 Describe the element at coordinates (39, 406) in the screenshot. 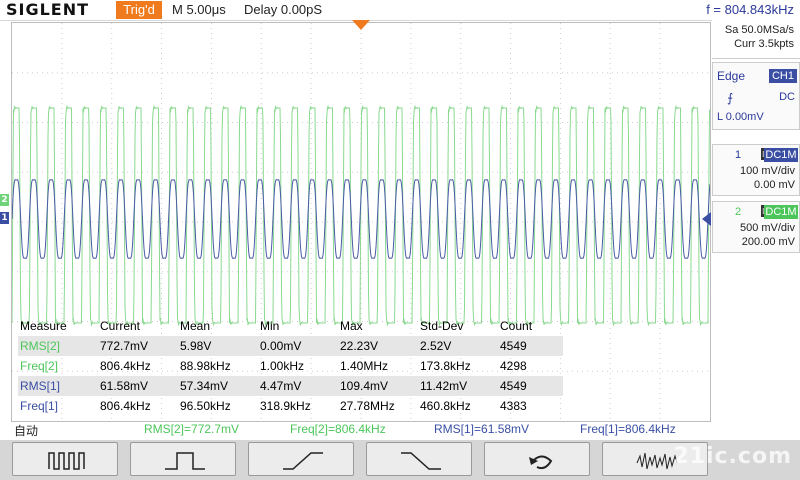

I see `measure-name: Freq[1]` at that location.